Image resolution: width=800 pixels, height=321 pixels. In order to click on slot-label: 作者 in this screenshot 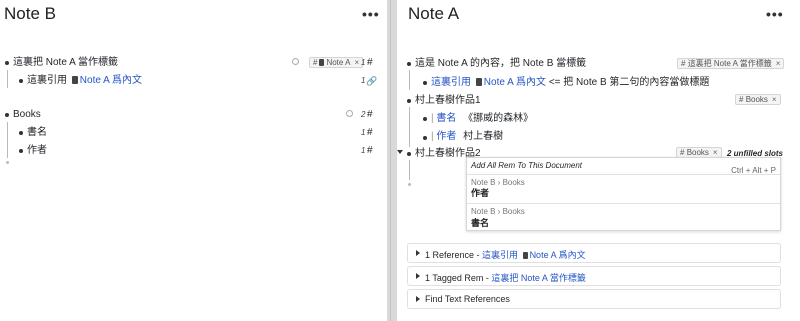, I will do `click(446, 136)`.